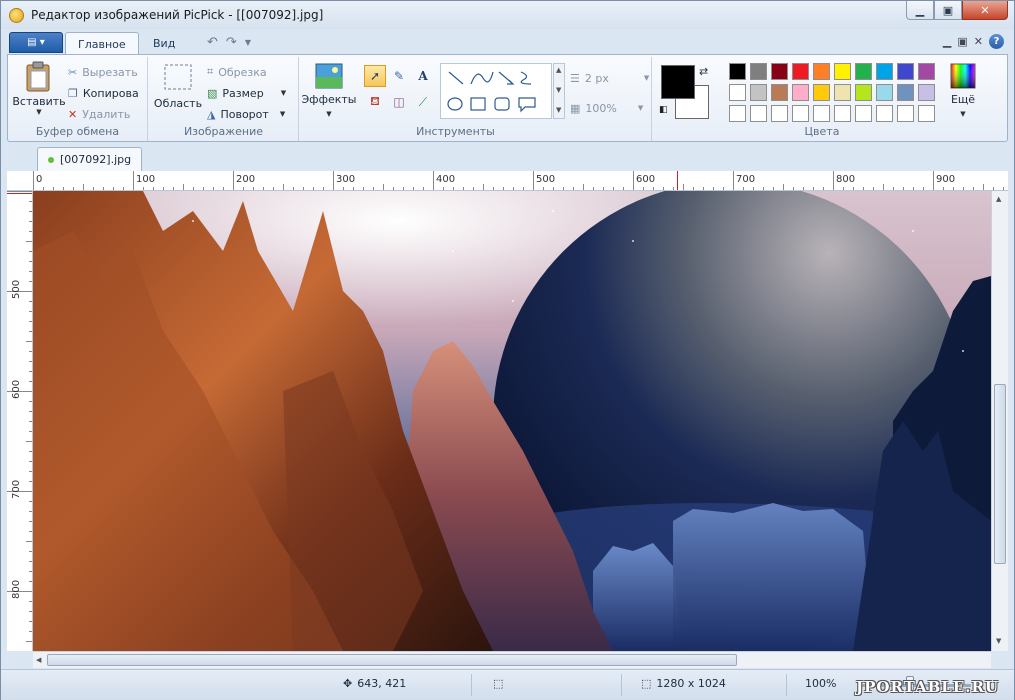  What do you see at coordinates (346, 179) in the screenshot?
I see `ruler-label: 300` at bounding box center [346, 179].